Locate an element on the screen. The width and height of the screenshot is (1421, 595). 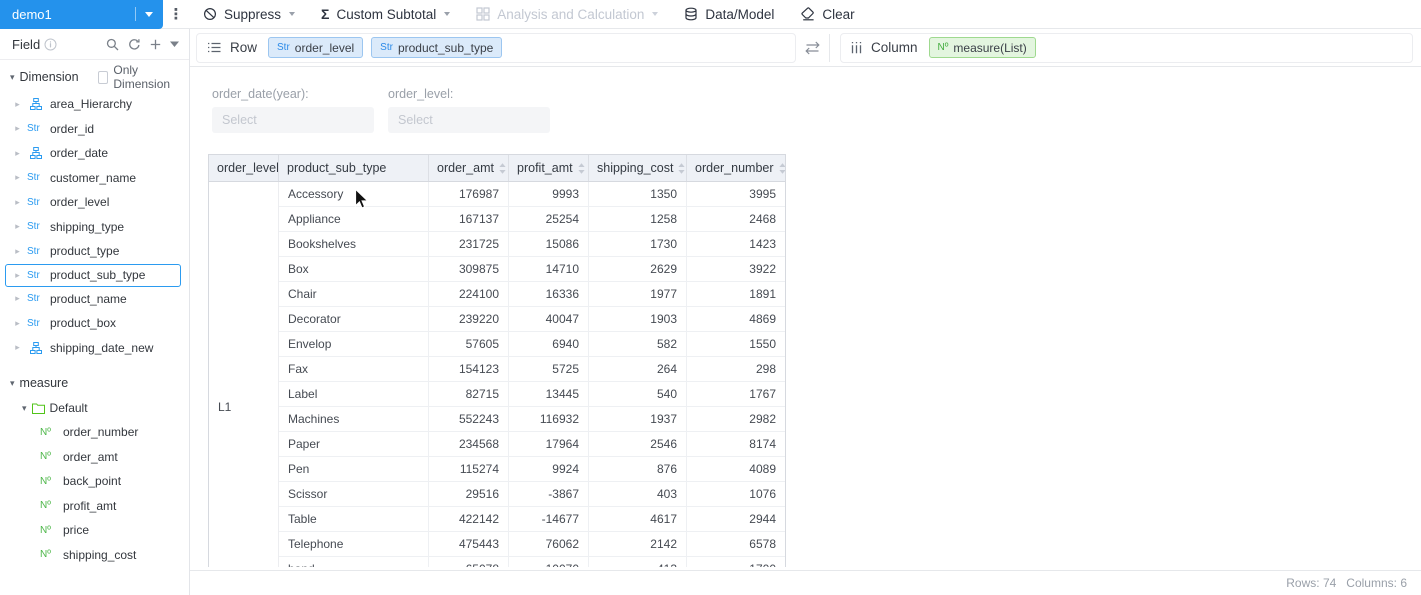
table-row: Paper 234568 17964 2546 8174 is located at coordinates (532, 444).